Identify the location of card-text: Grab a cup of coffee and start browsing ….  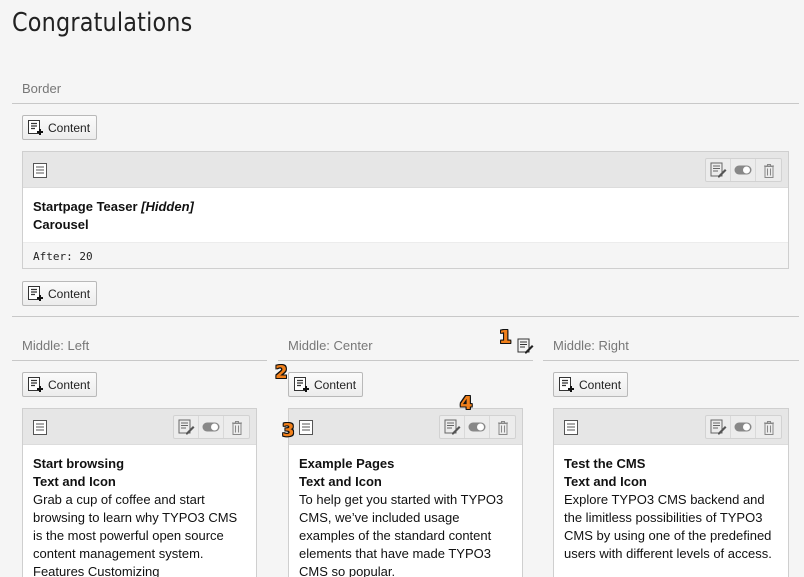
(135, 534).